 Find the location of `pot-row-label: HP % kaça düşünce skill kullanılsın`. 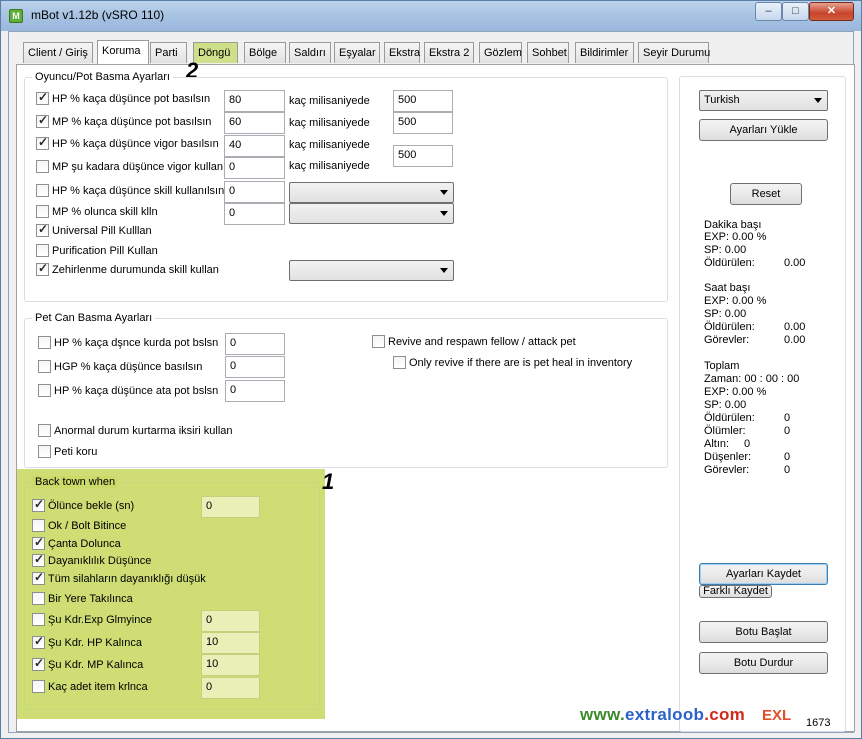

pot-row-label: HP % kaça düşünce skill kullanılsın is located at coordinates (138, 190).